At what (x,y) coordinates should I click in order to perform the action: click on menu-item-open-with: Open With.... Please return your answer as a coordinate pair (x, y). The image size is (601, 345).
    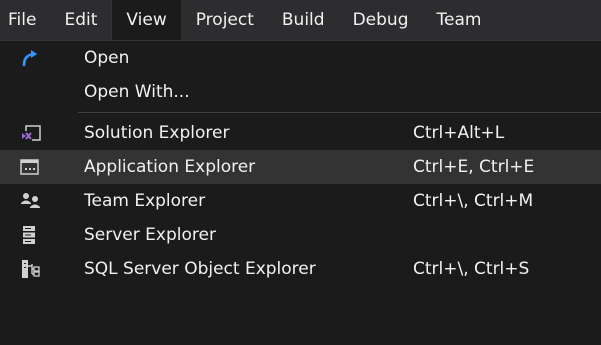
    Looking at the image, I should click on (300, 92).